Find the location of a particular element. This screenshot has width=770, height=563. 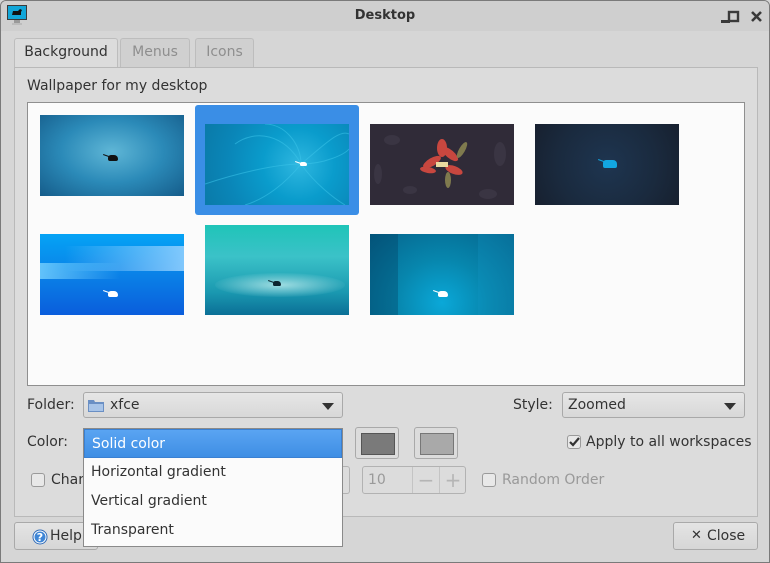

folder-value: xfce is located at coordinates (125, 405).